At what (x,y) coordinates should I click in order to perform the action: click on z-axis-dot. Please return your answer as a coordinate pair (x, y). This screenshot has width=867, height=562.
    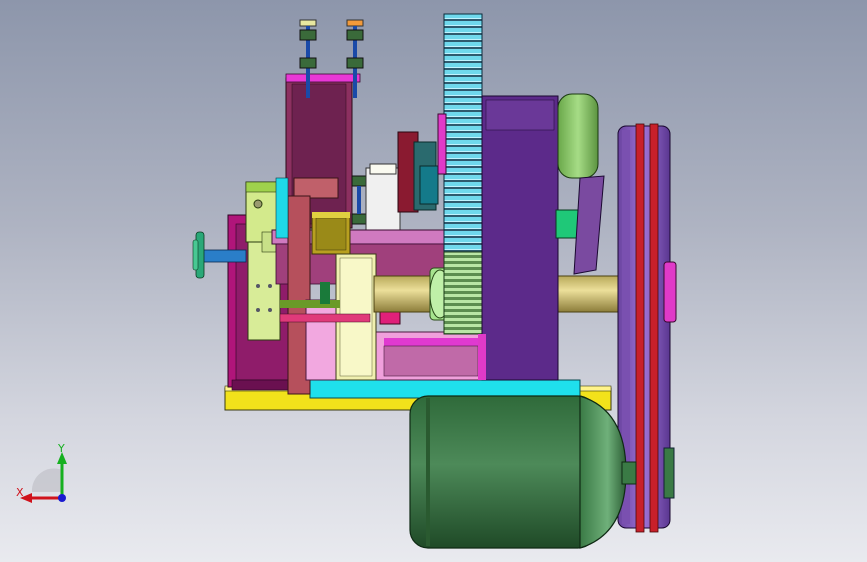
    Looking at the image, I should click on (62, 498).